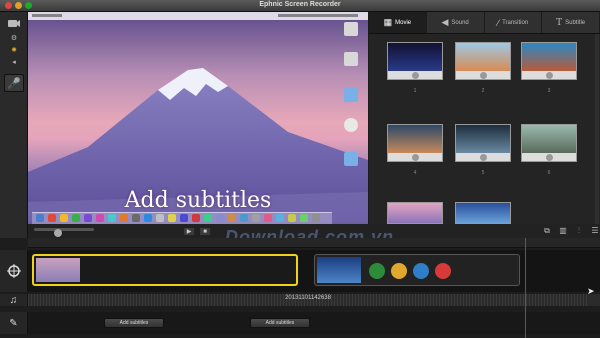 Image resolution: width=600 pixels, height=338 pixels. I want to click on thumbnail-number: 5, so click(483, 173).